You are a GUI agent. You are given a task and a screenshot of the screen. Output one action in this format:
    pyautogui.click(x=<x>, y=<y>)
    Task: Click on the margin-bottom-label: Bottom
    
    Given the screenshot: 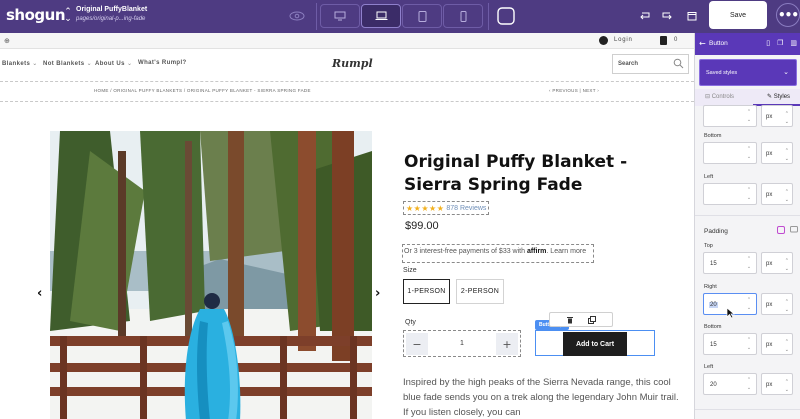 What is the action you would take?
    pyautogui.click(x=713, y=136)
    